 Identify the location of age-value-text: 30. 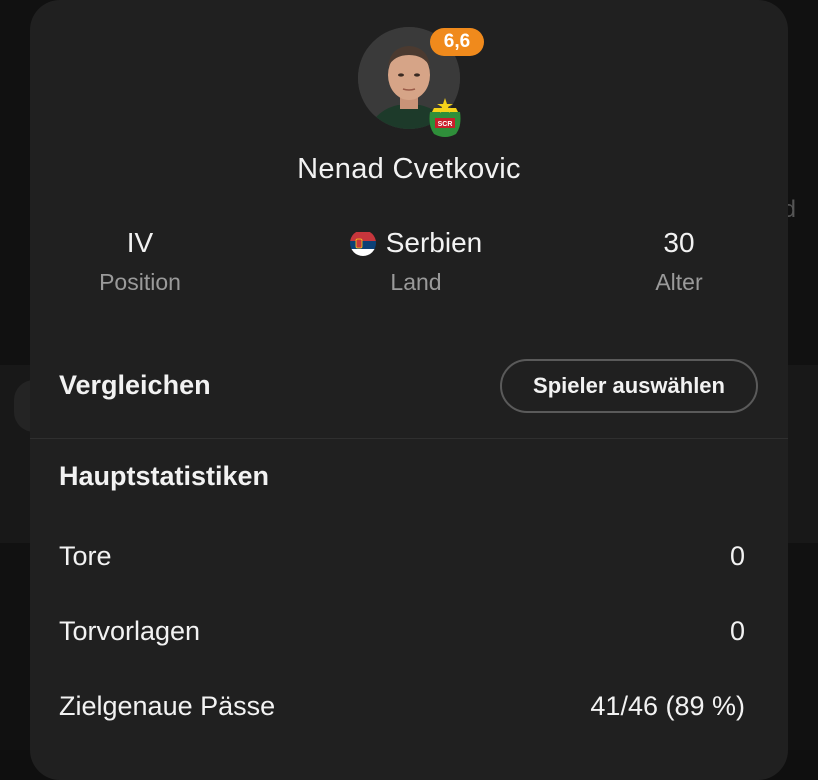
(679, 242).